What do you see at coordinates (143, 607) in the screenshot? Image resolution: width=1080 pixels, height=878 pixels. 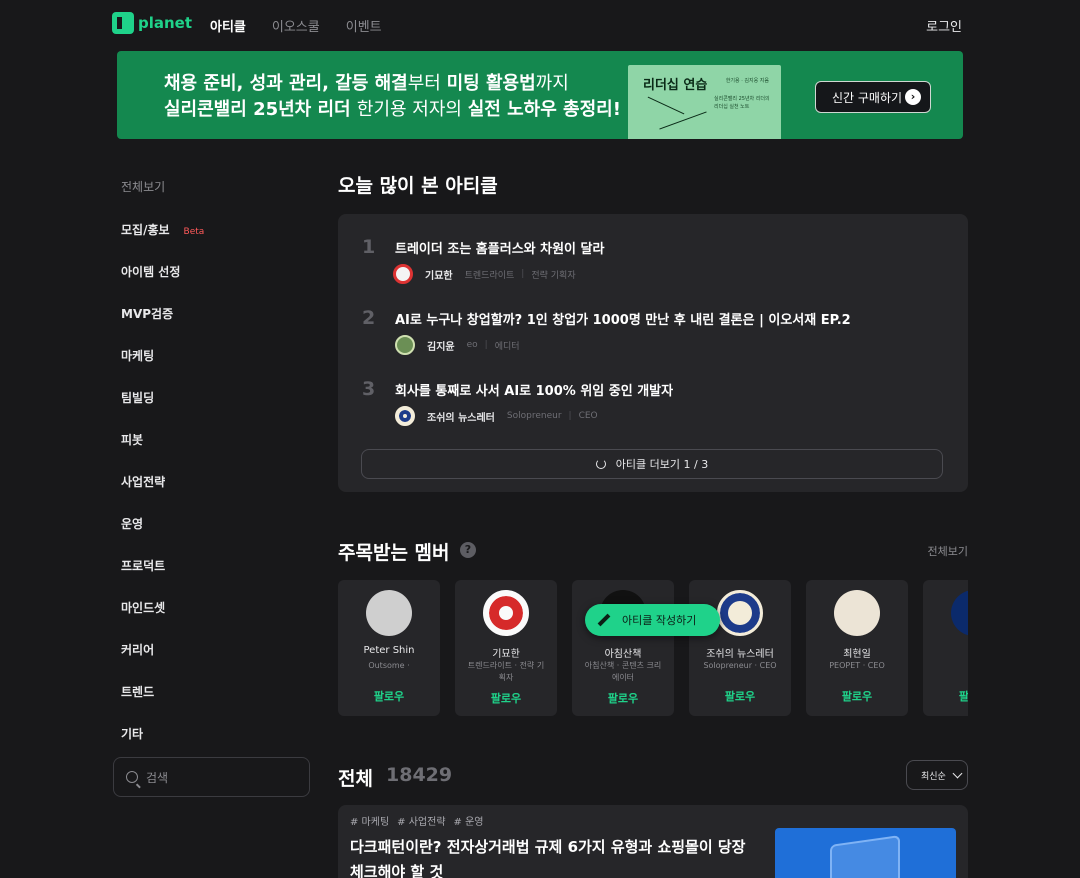 I see `sidebar-item-mindset: 마인드셋` at bounding box center [143, 607].